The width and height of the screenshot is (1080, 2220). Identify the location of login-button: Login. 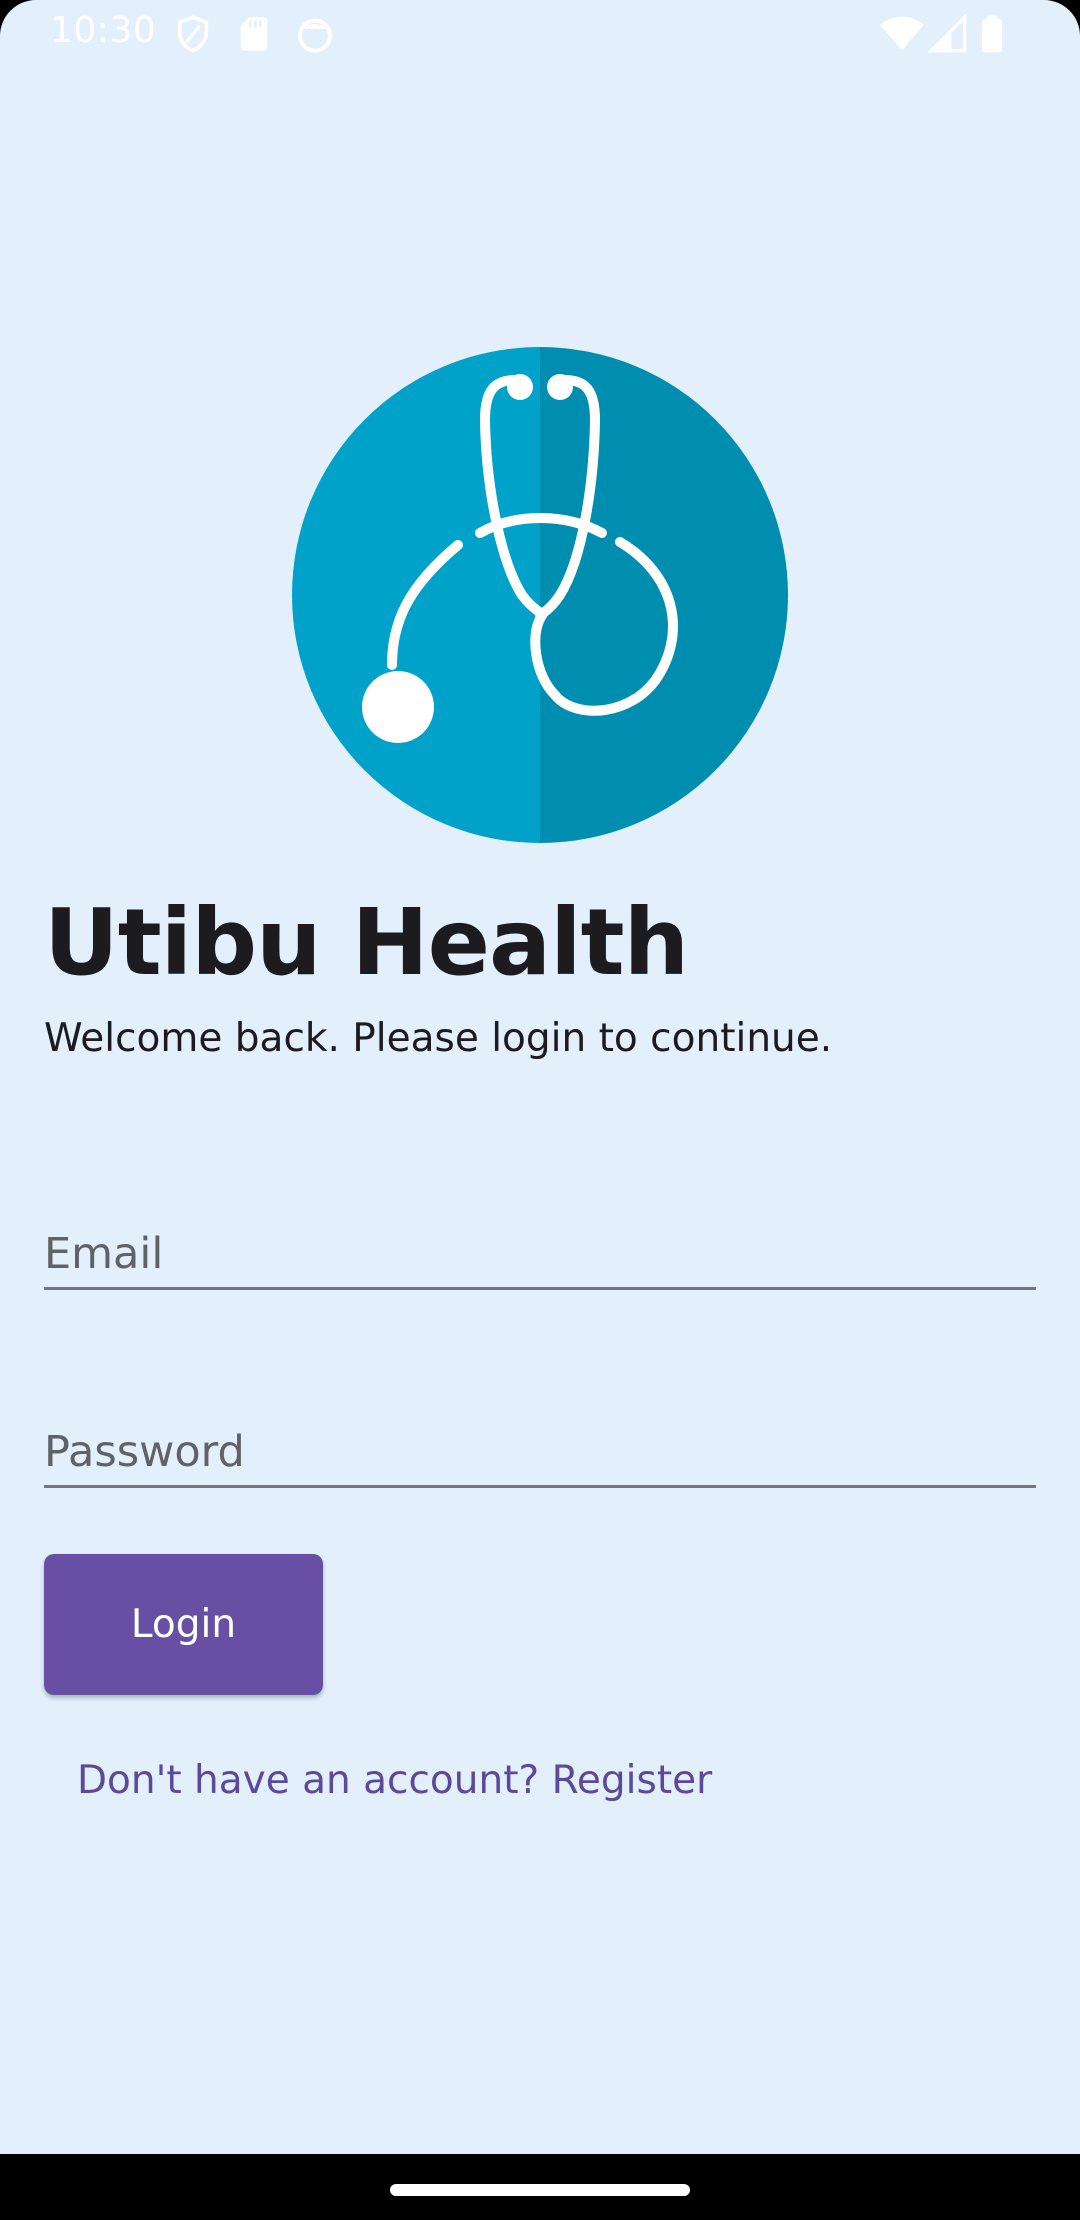
(183, 1624).